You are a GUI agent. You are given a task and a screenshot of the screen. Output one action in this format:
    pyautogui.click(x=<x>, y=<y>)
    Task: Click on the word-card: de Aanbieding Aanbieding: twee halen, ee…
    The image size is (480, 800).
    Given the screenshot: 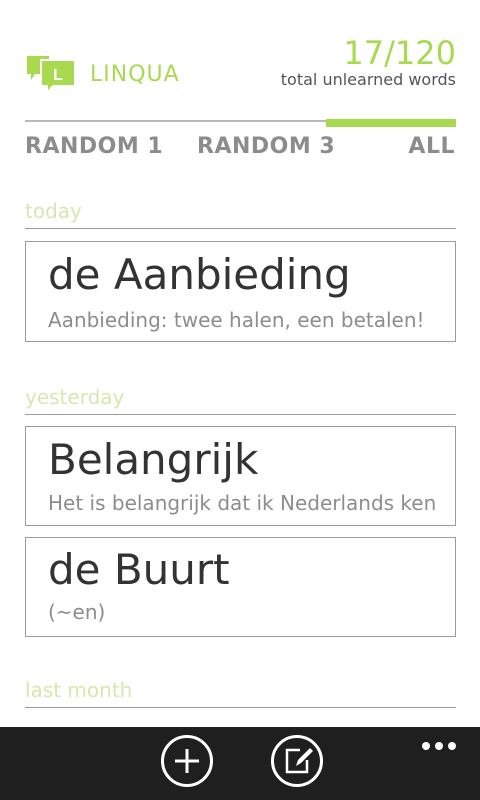 What is the action you would take?
    pyautogui.click(x=240, y=291)
    